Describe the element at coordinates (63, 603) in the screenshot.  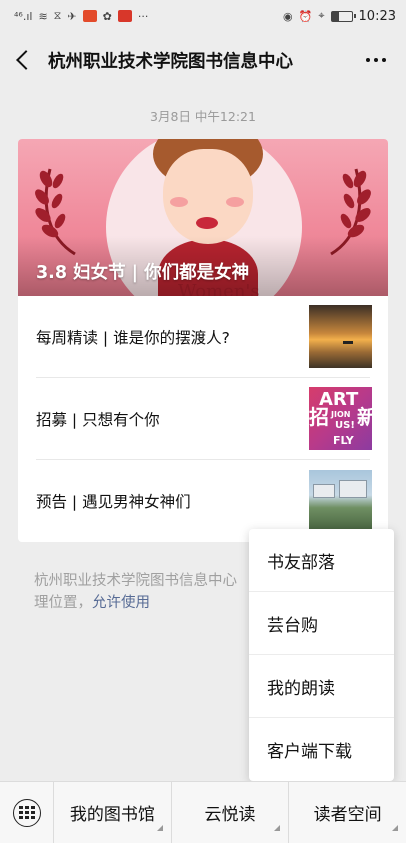
I see `notice-text-2: 理位置，` at that location.